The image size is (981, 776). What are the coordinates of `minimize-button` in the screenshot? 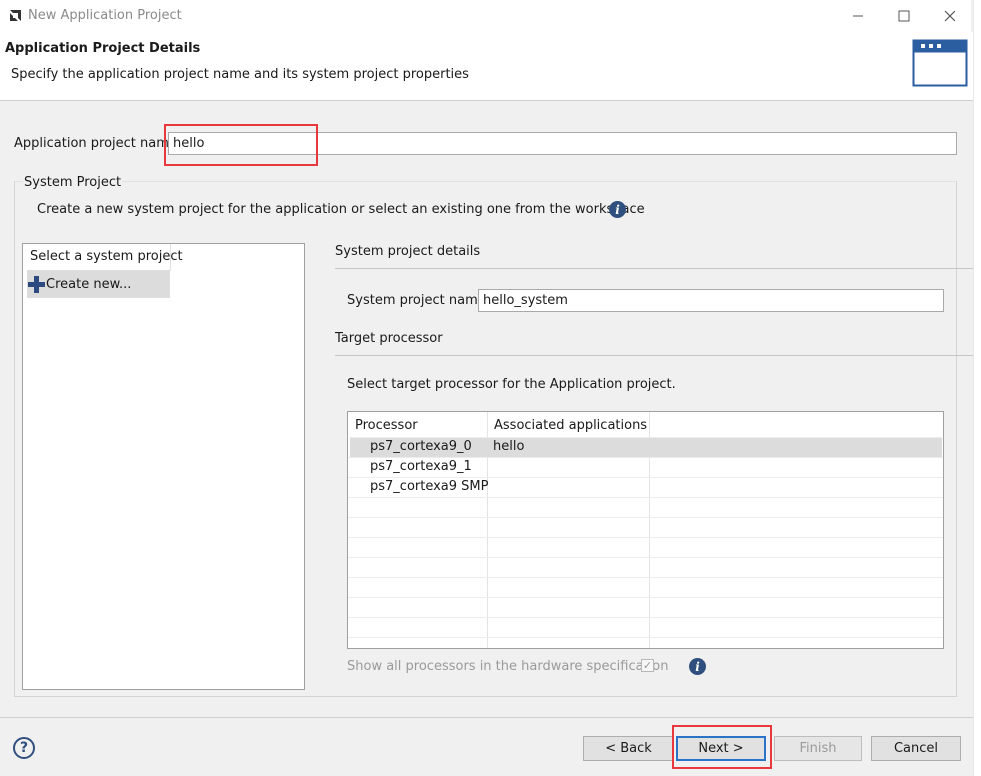 It's located at (858, 16).